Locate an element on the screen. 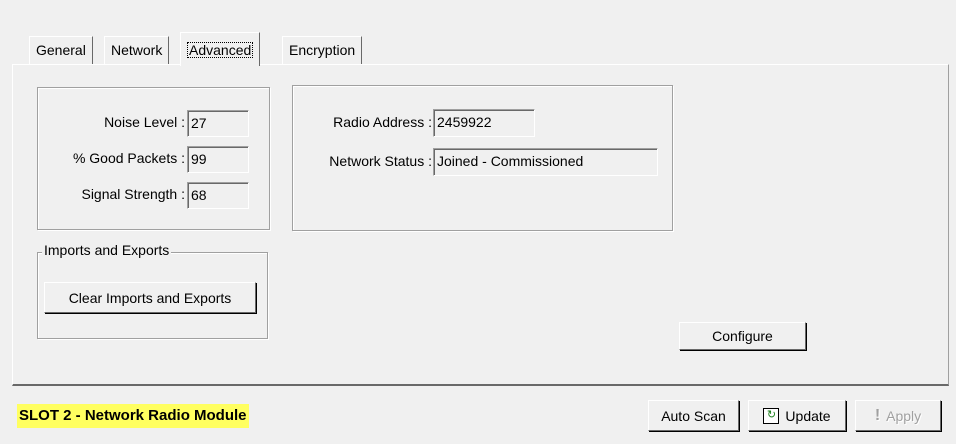 The width and height of the screenshot is (956, 444). noise-level-label: Noise Level : is located at coordinates (144, 122).